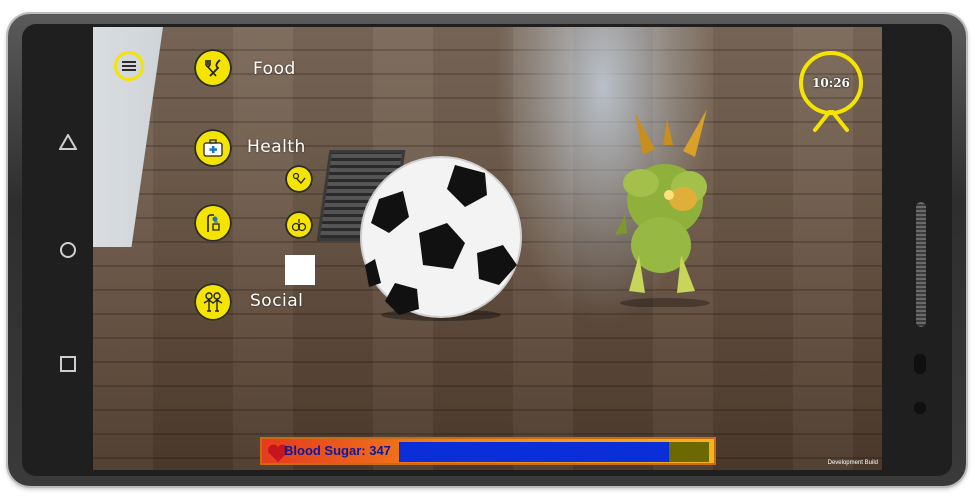 This screenshot has height=500, width=975. I want to click on shower-icon, so click(213, 223).